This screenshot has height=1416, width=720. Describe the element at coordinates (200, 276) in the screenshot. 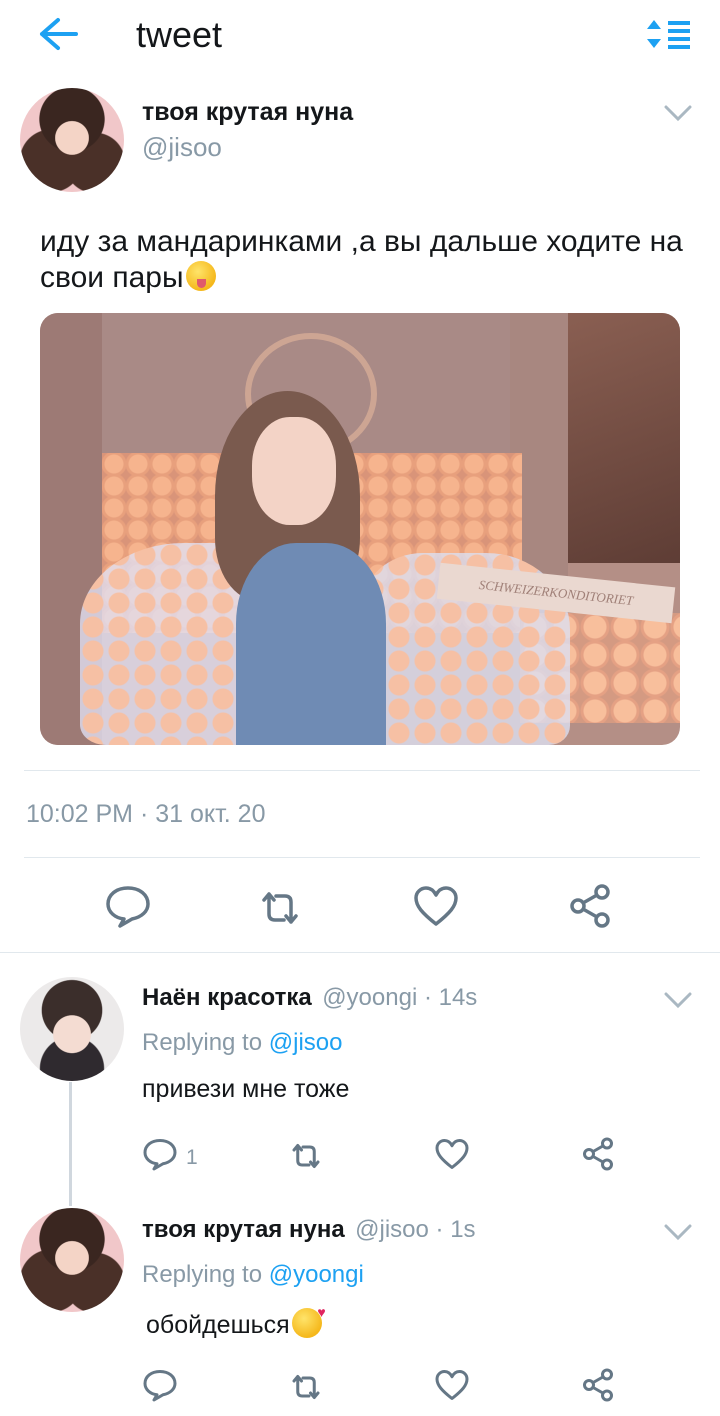

I see `zany-face-emoji` at that location.